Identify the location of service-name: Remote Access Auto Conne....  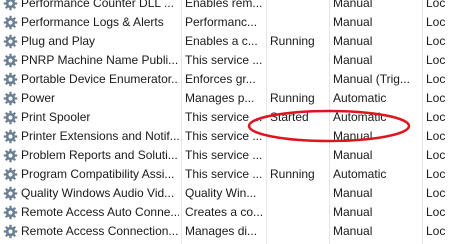
(100, 212).